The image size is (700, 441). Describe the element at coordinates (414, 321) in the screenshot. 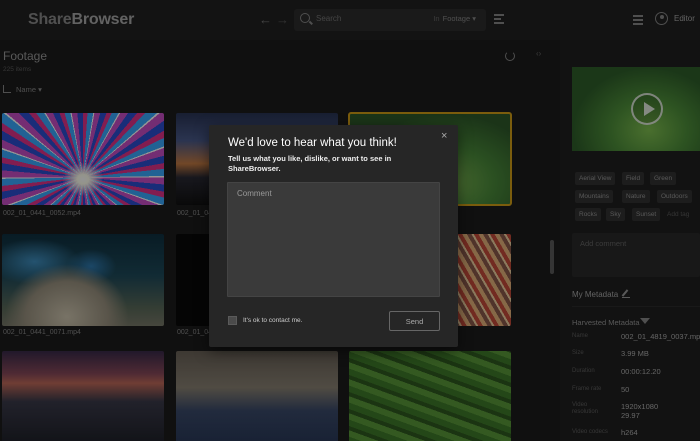

I see `send-button: Send` at that location.